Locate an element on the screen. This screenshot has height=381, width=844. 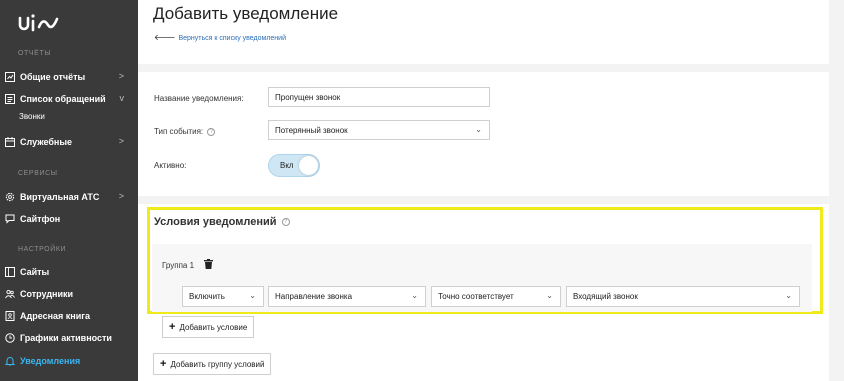
gear-icon is located at coordinates (10, 197).